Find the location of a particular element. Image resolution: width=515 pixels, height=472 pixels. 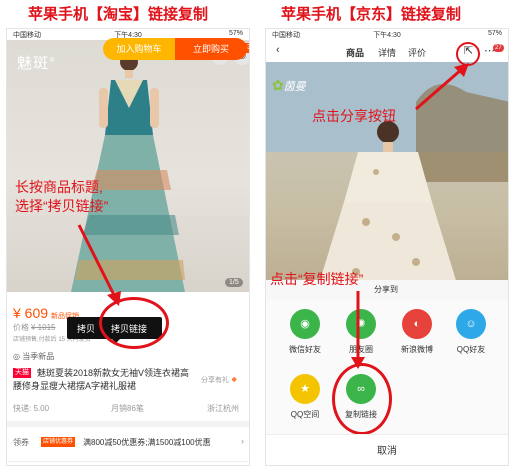

left-heading: 苹果手机【淘宝】链接复制 is located at coordinates (118, 14).